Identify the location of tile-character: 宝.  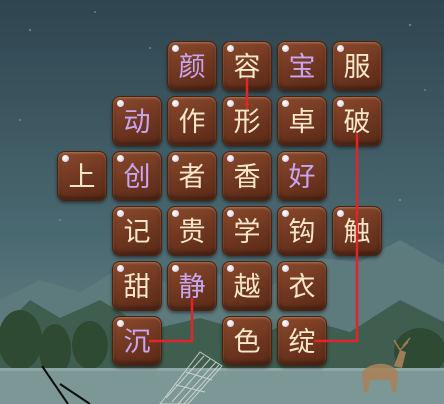
(302, 67).